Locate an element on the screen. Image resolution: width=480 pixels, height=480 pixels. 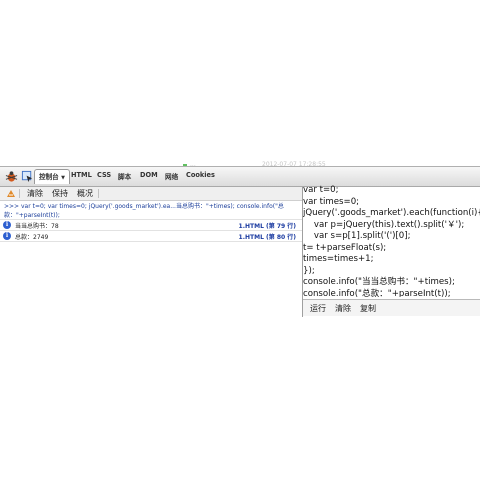
log-source-link: 1.HTML (第 80 行) is located at coordinates (267, 236).